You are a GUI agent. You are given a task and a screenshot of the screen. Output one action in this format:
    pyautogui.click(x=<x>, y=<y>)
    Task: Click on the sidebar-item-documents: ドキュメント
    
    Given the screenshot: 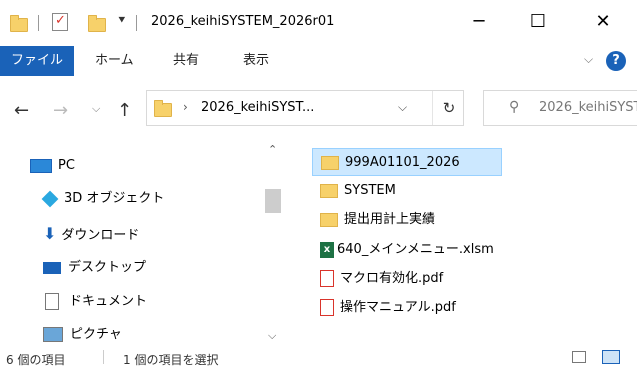 What is the action you would take?
    pyautogui.click(x=96, y=302)
    